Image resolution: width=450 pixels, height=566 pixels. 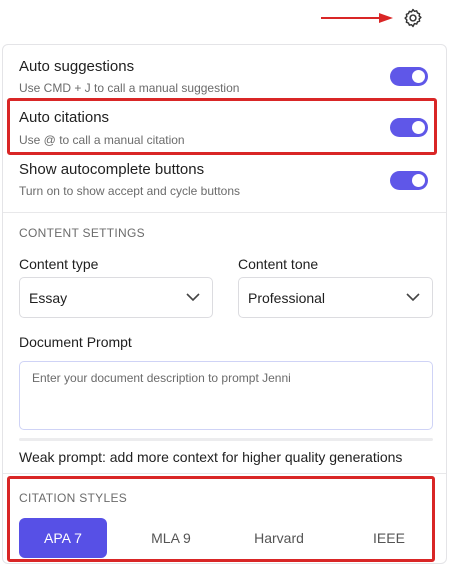 What do you see at coordinates (171, 538) in the screenshot?
I see `citation-style-mla9: MLA 9` at bounding box center [171, 538].